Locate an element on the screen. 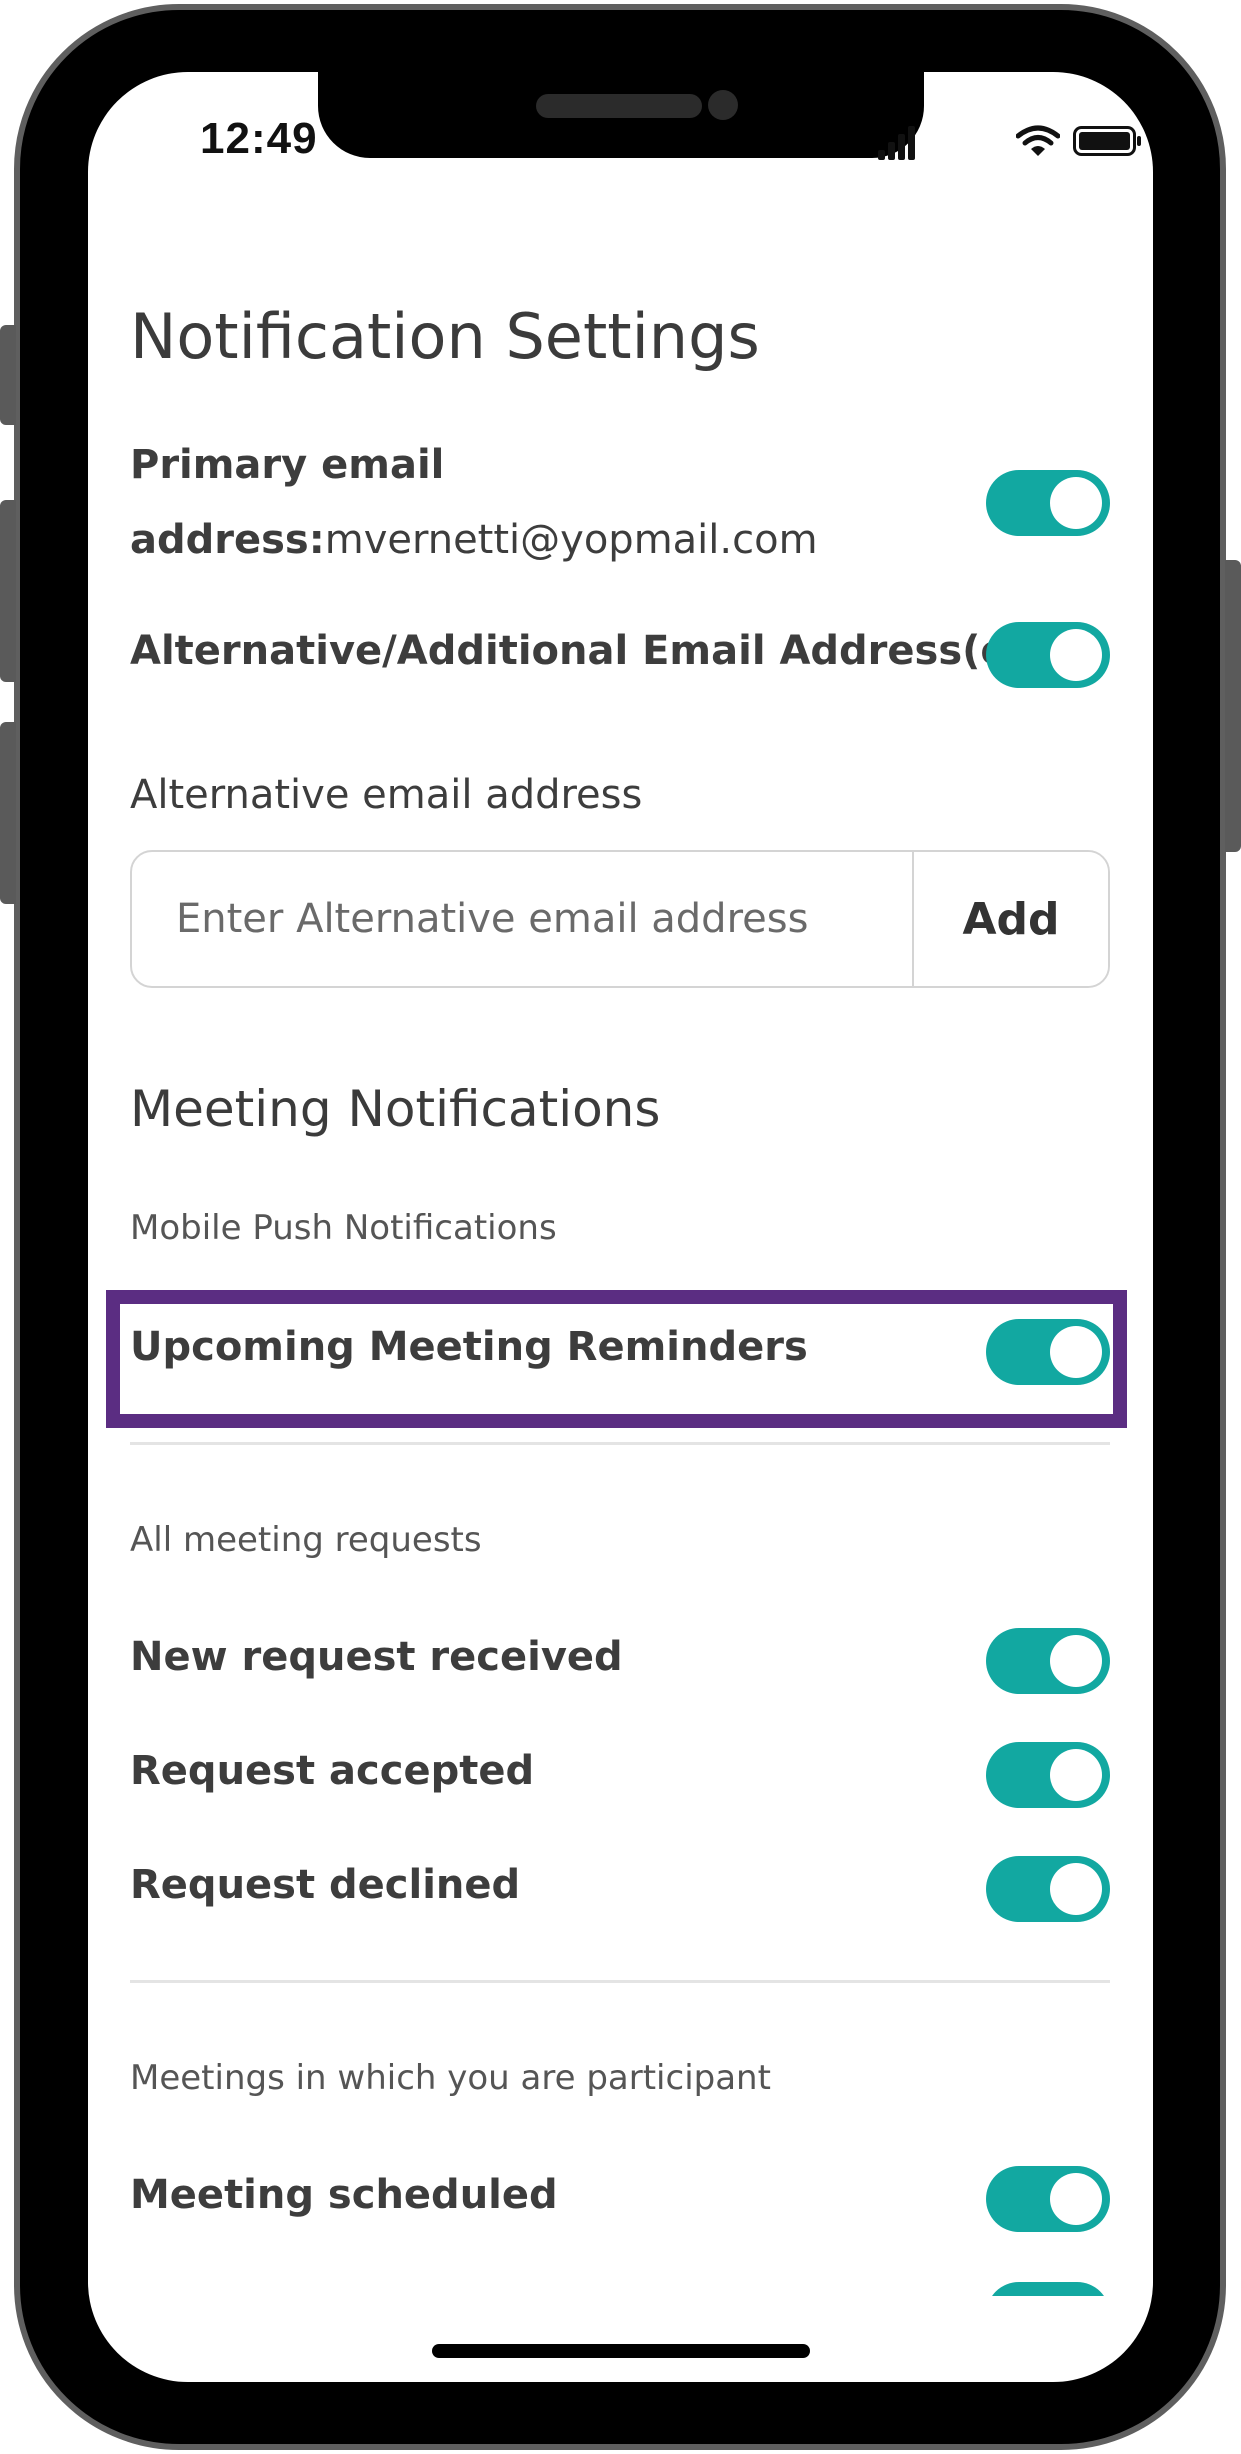 Image resolution: width=1241 pixels, height=2454 pixels. front-camera is located at coordinates (723, 105).